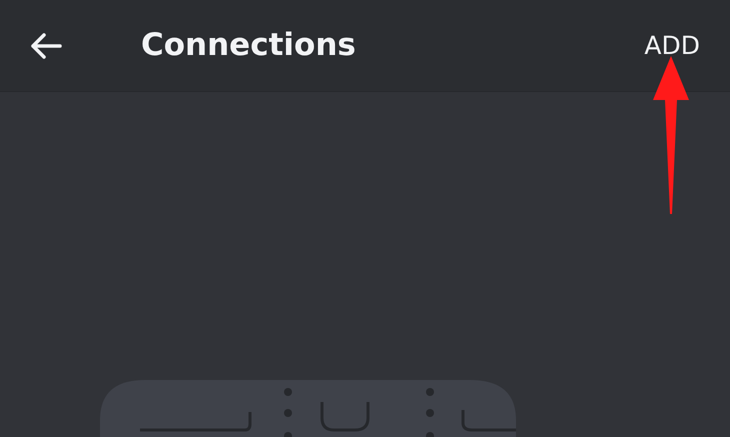 The height and width of the screenshot is (437, 730). What do you see at coordinates (248, 46) in the screenshot?
I see `page-title: Connections` at bounding box center [248, 46].